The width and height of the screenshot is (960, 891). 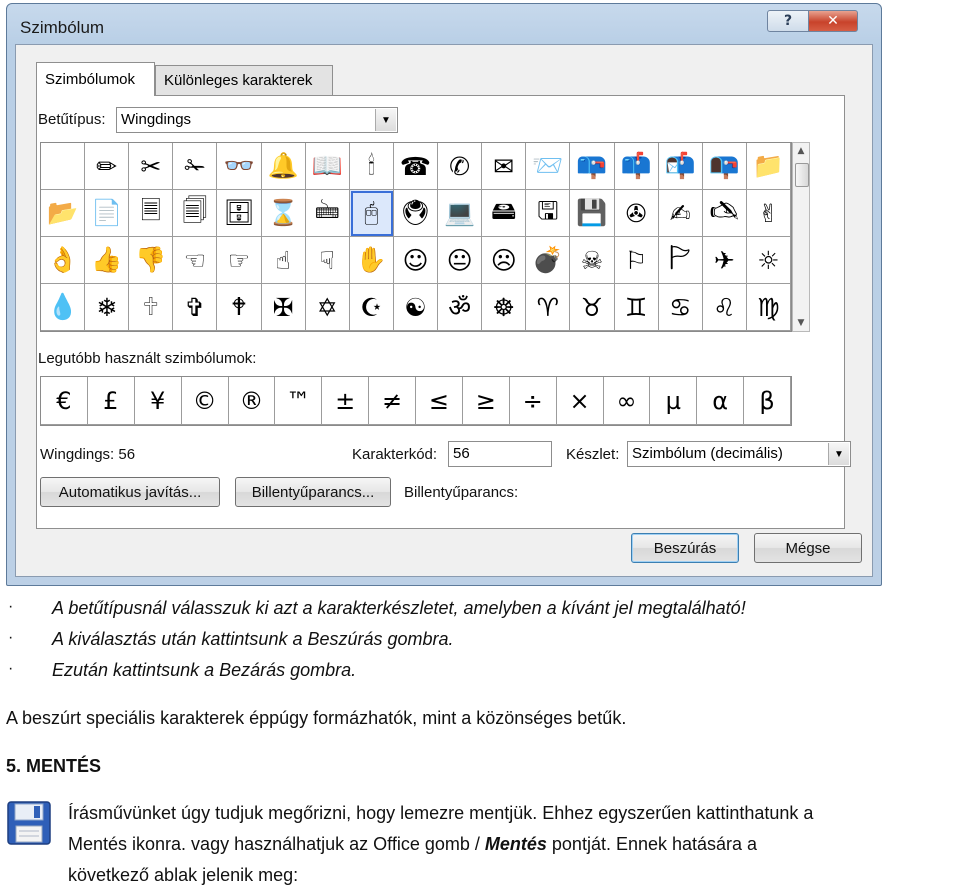 I want to click on symbol-cell: 💻, so click(x=460, y=213).